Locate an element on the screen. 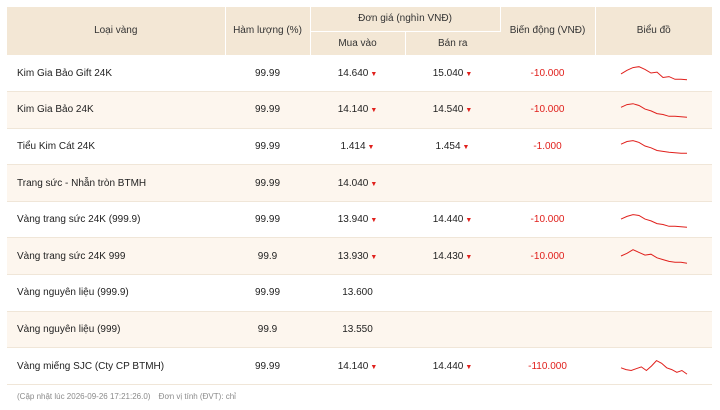  table-row: Trang sức - Nhẫn tròn BTMH 99.99 14.040 ▼ is located at coordinates (360, 183).